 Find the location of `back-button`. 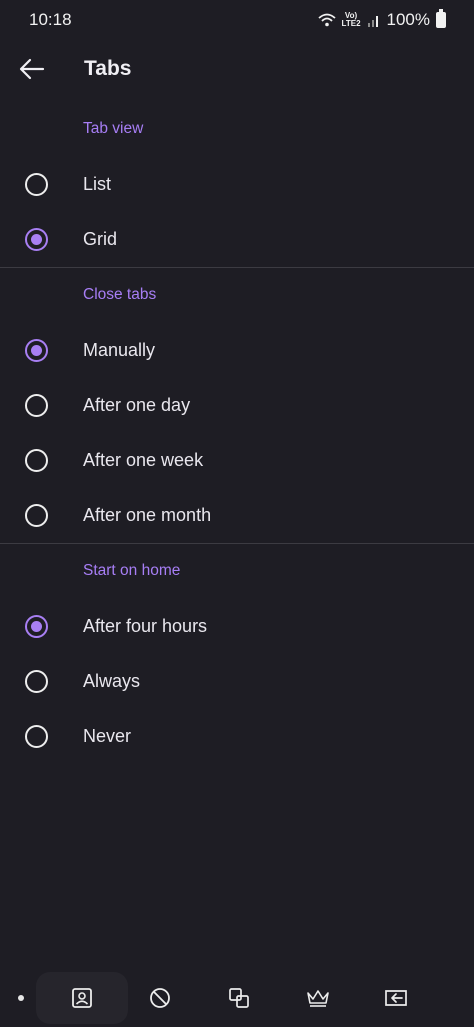

back-button is located at coordinates (32, 69).